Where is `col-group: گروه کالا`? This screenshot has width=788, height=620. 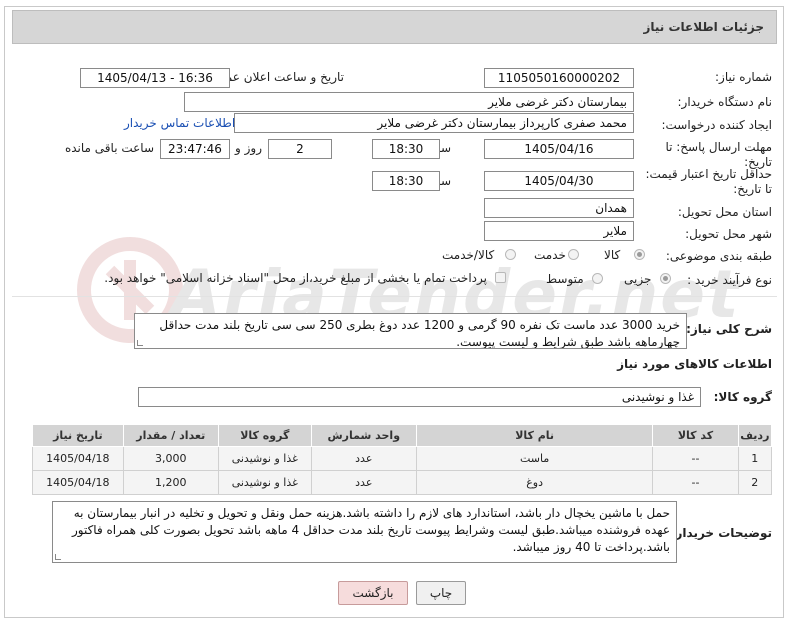 col-group: گروه کالا is located at coordinates (264, 435).